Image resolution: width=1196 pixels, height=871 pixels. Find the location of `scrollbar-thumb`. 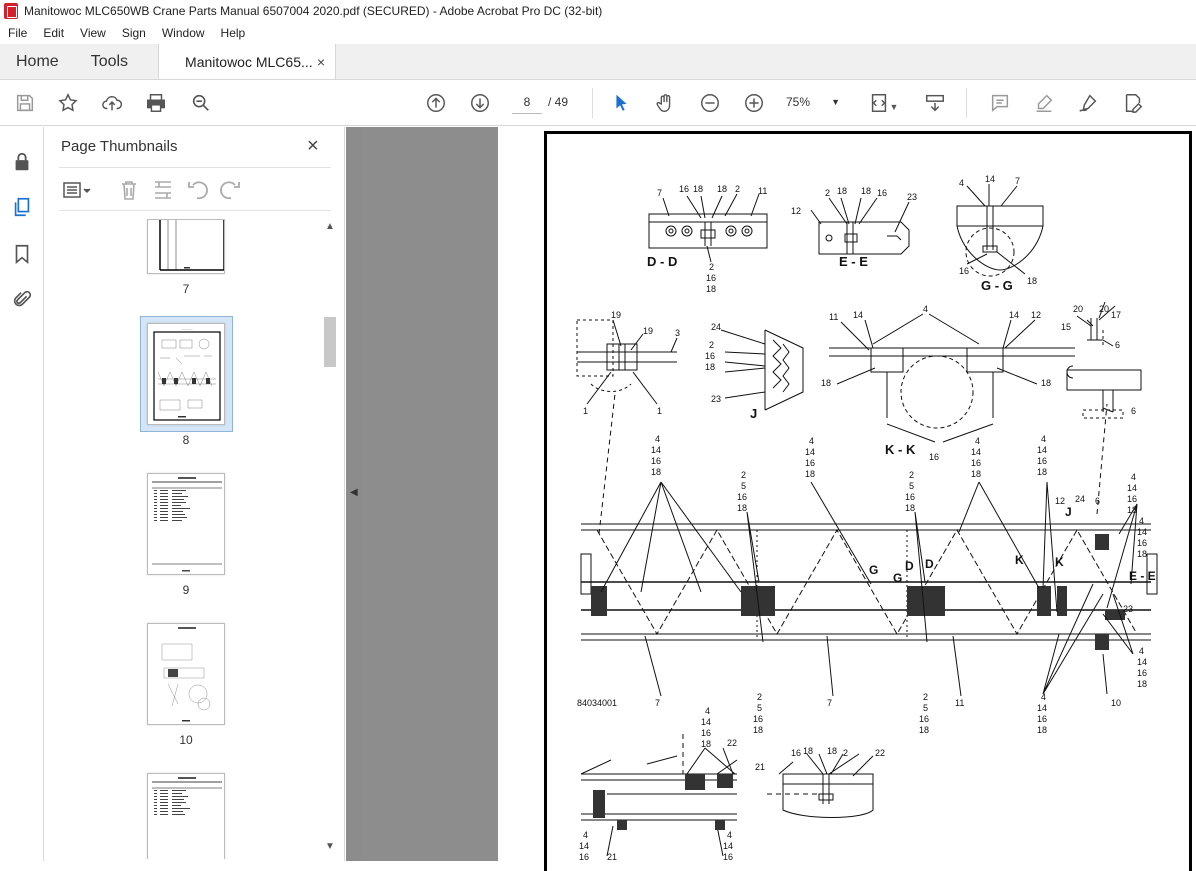

scrollbar-thumb is located at coordinates (330, 342).